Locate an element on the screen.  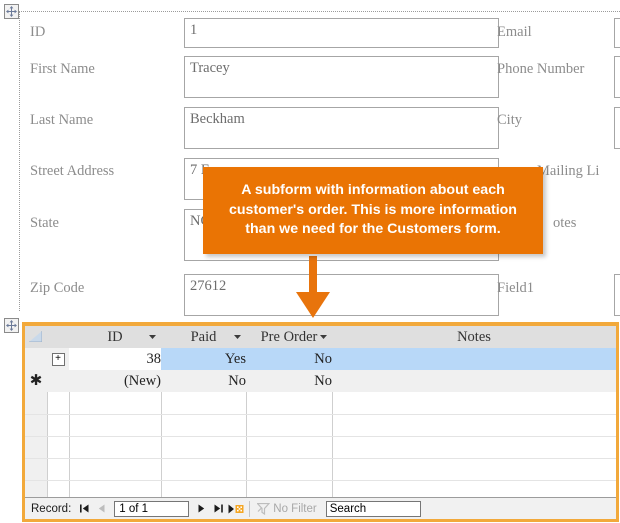
subform-section-move-handle is located at coordinates (11, 325).